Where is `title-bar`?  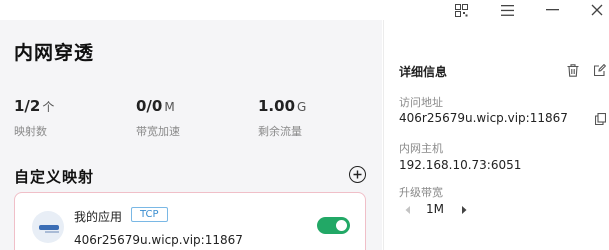
title-bar is located at coordinates (304, 10).